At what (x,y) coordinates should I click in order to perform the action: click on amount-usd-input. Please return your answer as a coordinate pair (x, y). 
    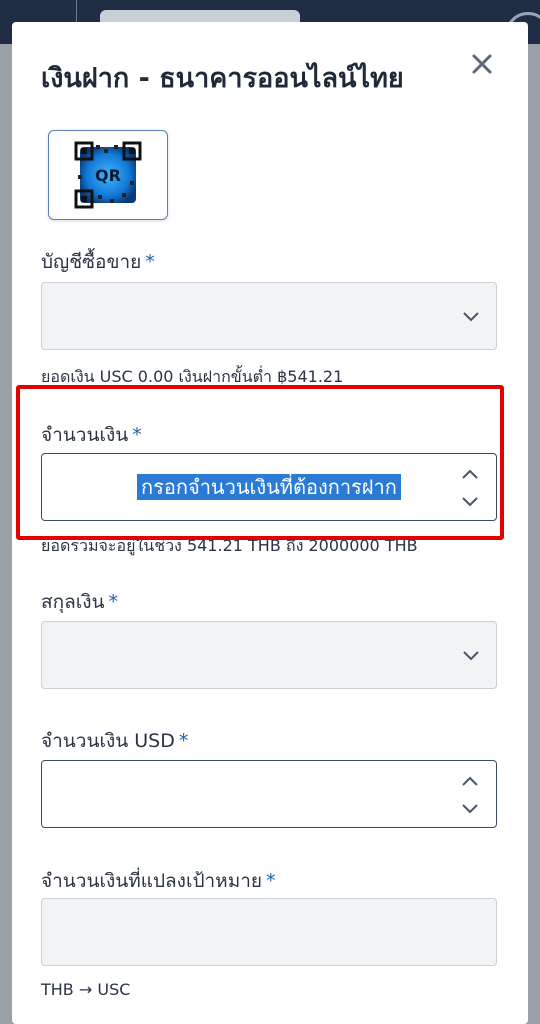
    Looking at the image, I should click on (269, 794).